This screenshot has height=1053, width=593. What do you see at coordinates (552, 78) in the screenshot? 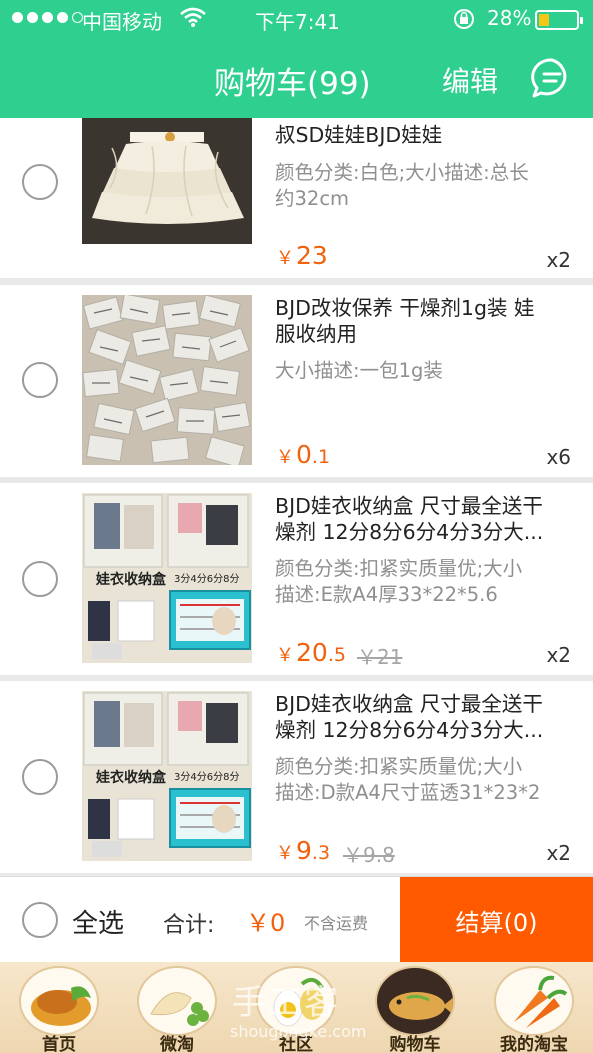
I see `chat-bubble-icon` at bounding box center [552, 78].